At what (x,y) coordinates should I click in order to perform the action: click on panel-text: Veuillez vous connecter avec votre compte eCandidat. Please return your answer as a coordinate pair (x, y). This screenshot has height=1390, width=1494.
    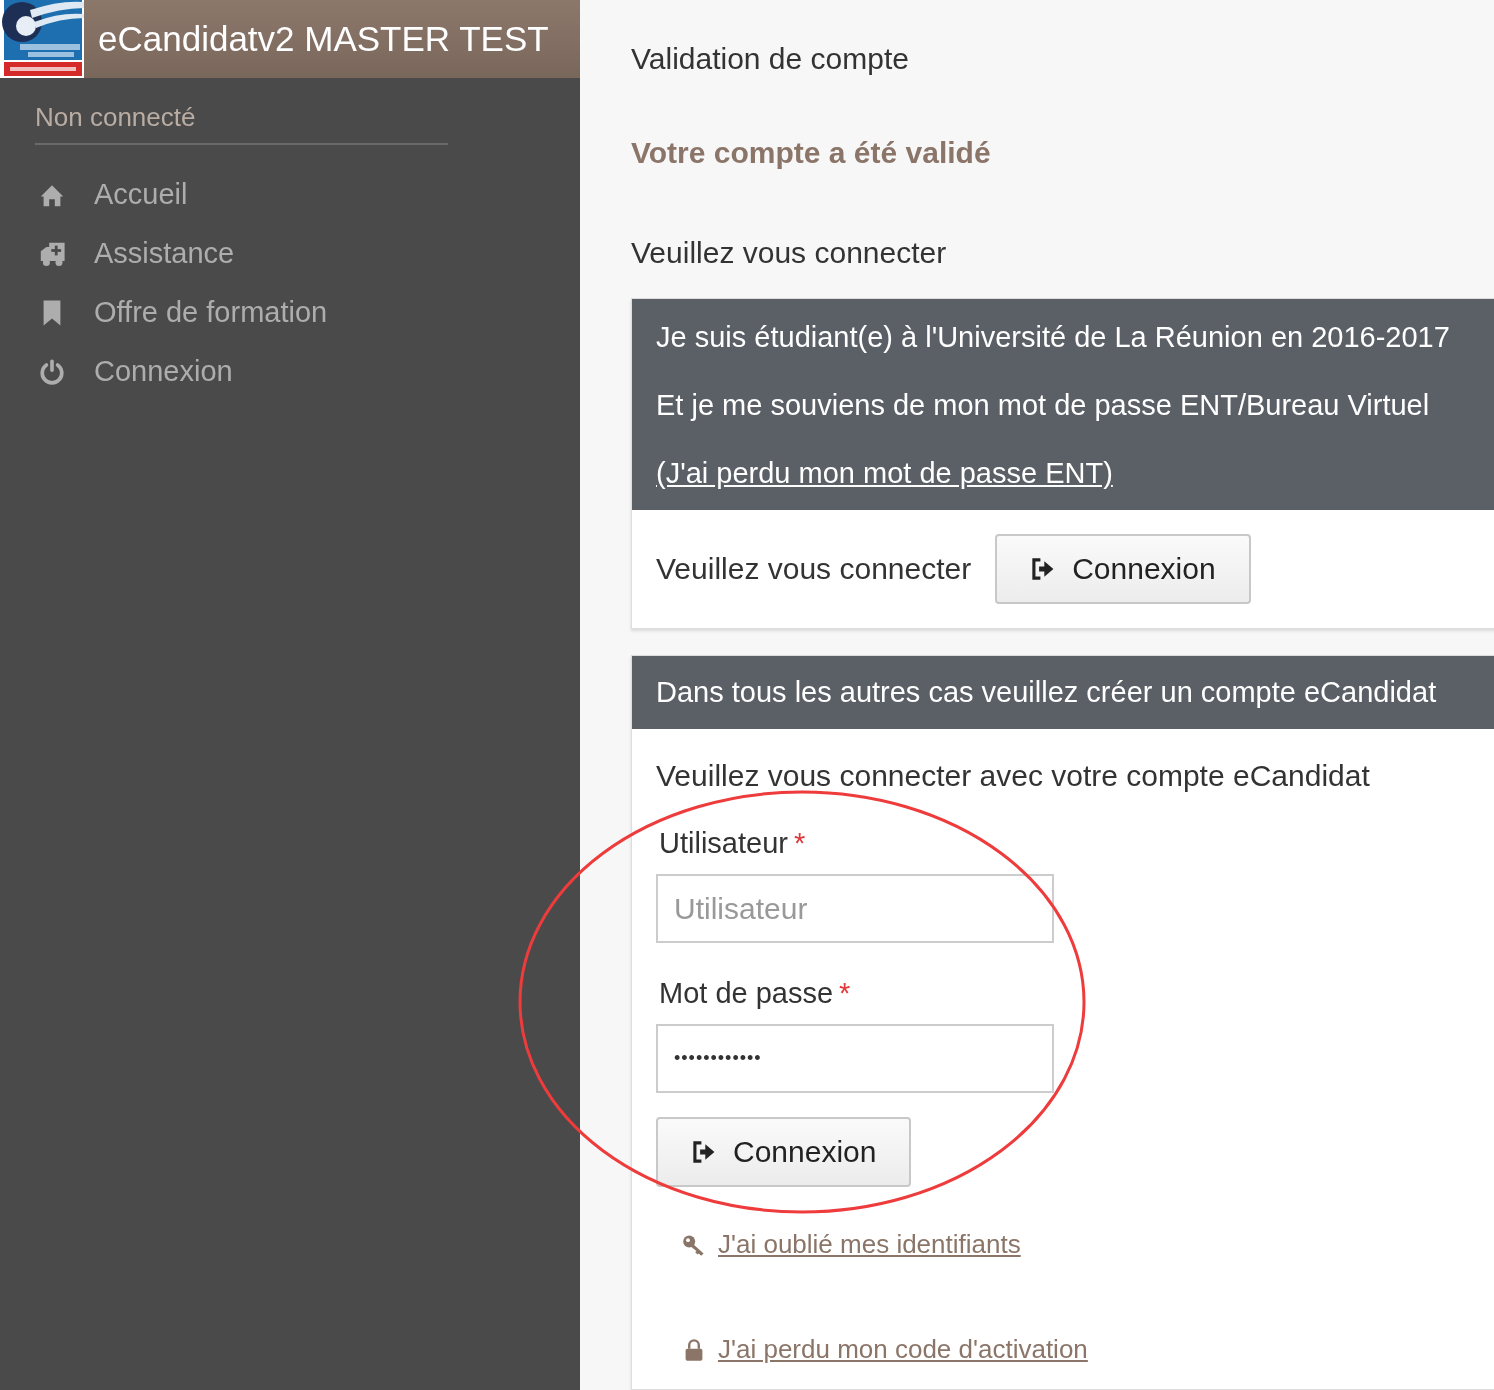
    Looking at the image, I should click on (1013, 776).